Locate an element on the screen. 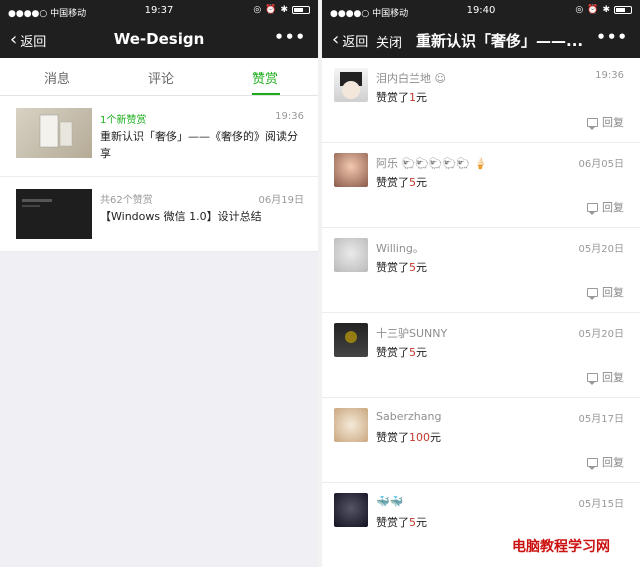 The height and width of the screenshot is (567, 640). list-item: 共62个赞赏 06月19日 【Windows 微信 1.0】设计总结 is located at coordinates (159, 214).